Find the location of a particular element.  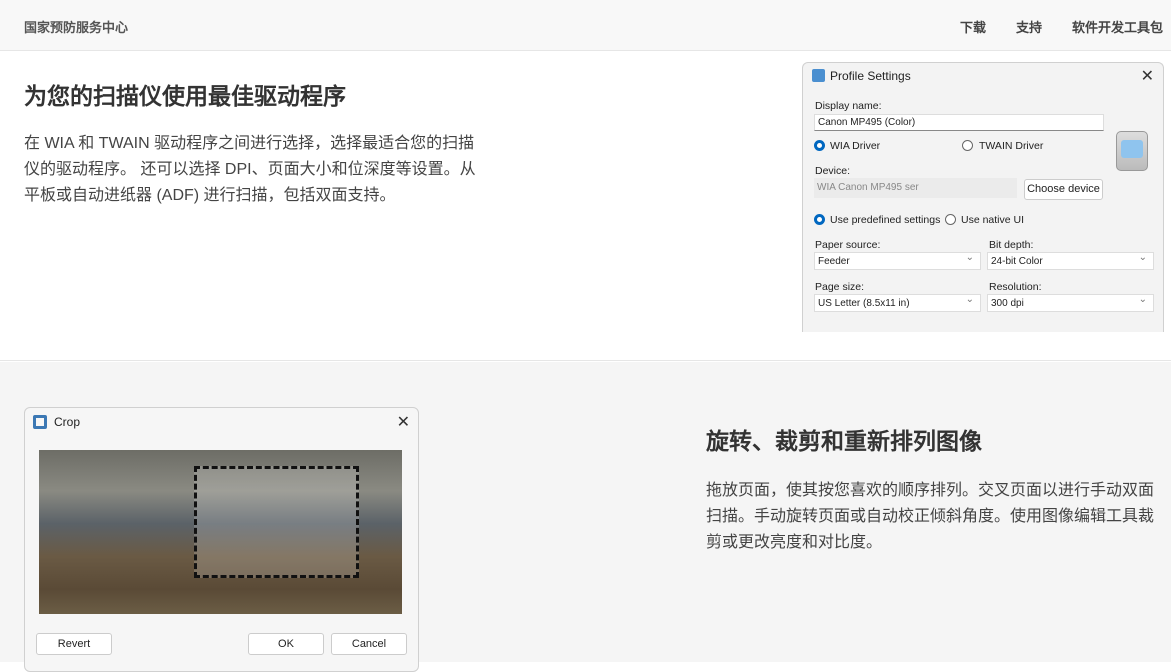

choose-device-button: Choose device is located at coordinates (1063, 189).